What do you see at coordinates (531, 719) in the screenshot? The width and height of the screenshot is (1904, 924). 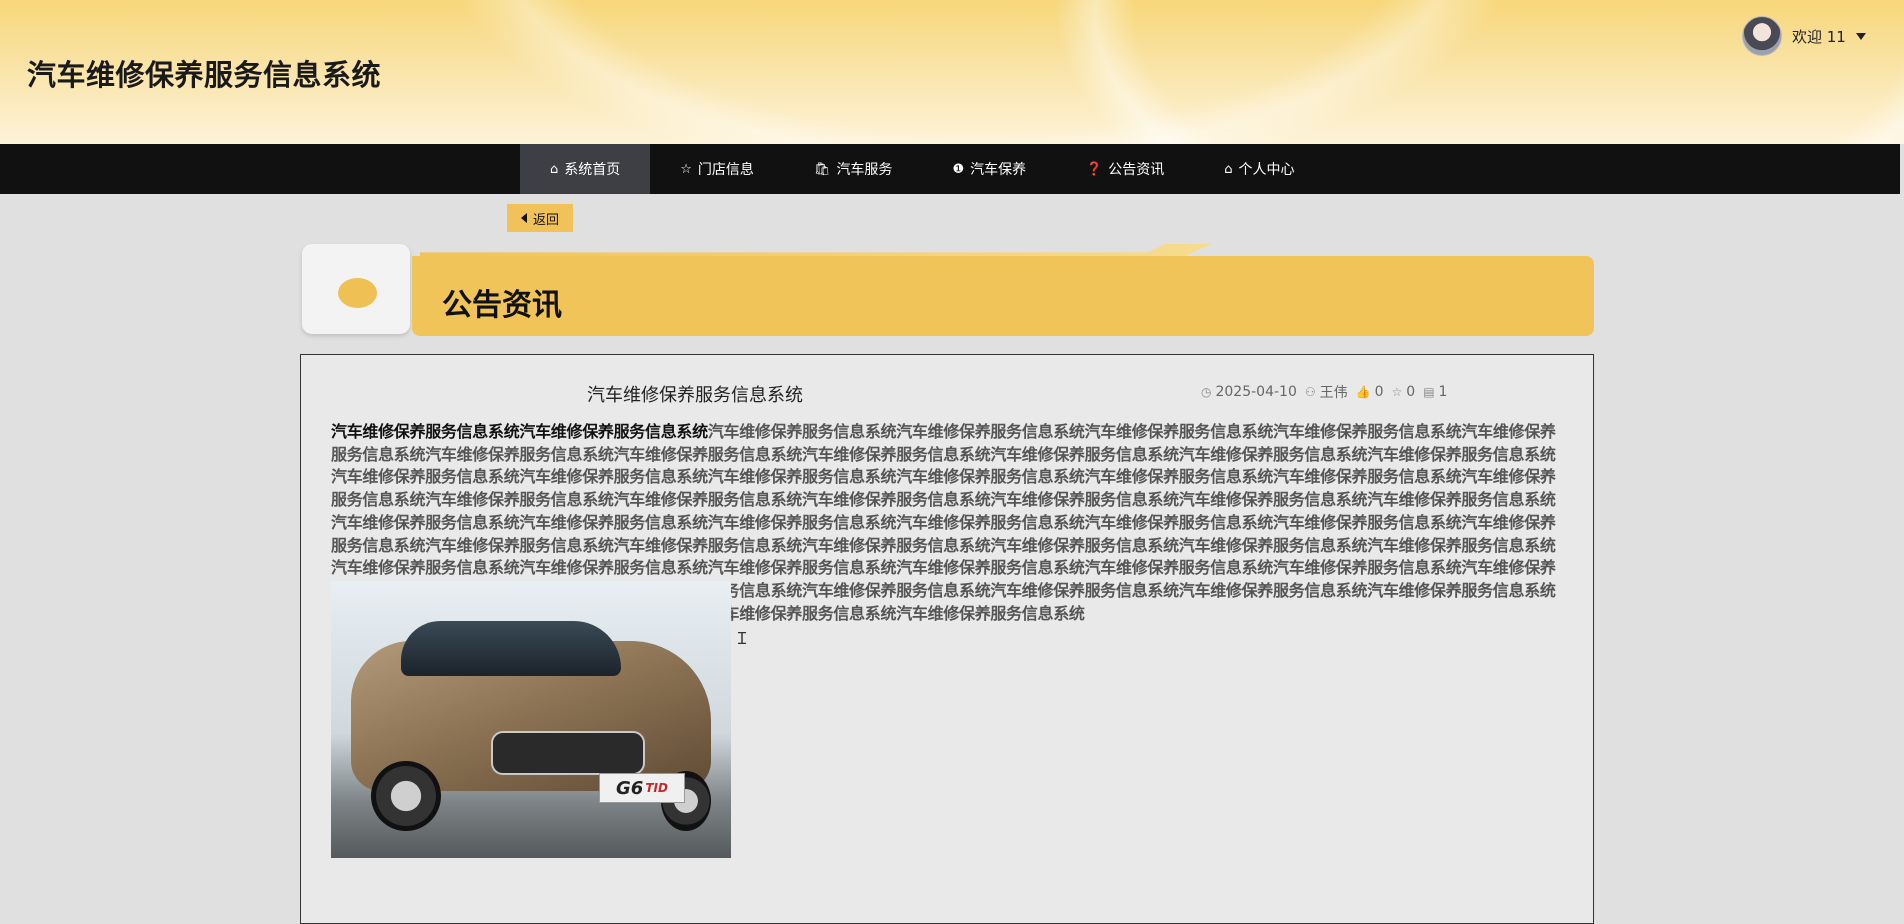 I see `article-image: G6 TID` at bounding box center [531, 719].